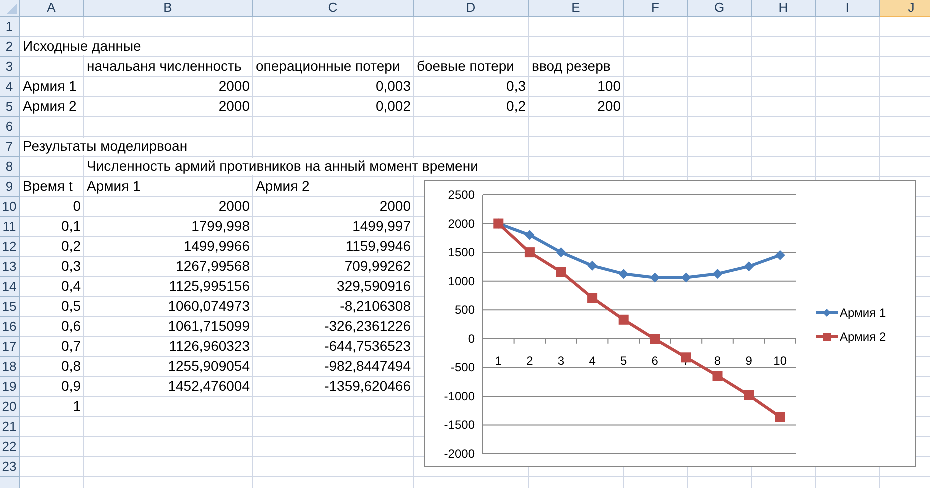 This screenshot has width=930, height=488. What do you see at coordinates (749, 361) in the screenshot?
I see `x-tick-label: 9` at bounding box center [749, 361].